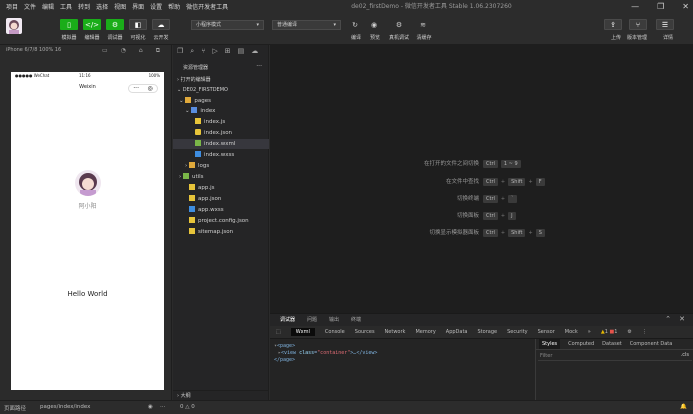  I want to click on tree-file-index-json: index.json, so click(221, 133).